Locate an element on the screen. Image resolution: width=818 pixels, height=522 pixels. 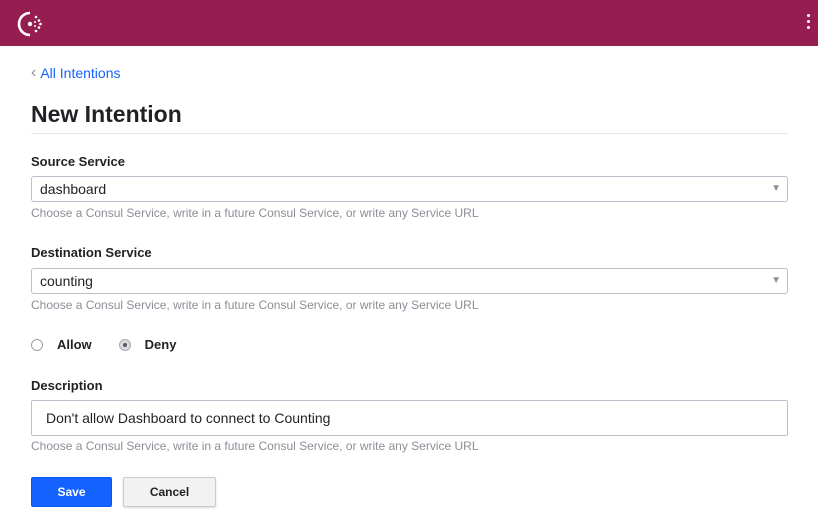
destination-service-label: Destination Service is located at coordinates (91, 252).